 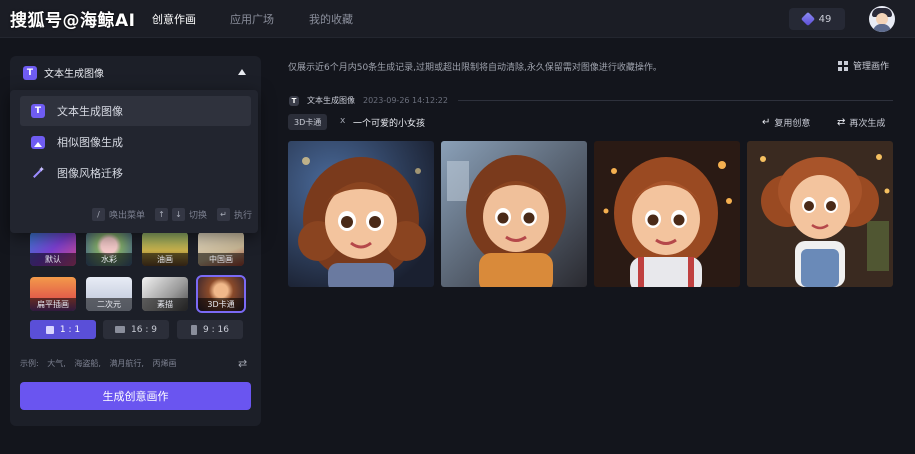 I want to click on watermark: 搜狐号@海鲸AI, so click(x=73, y=21).